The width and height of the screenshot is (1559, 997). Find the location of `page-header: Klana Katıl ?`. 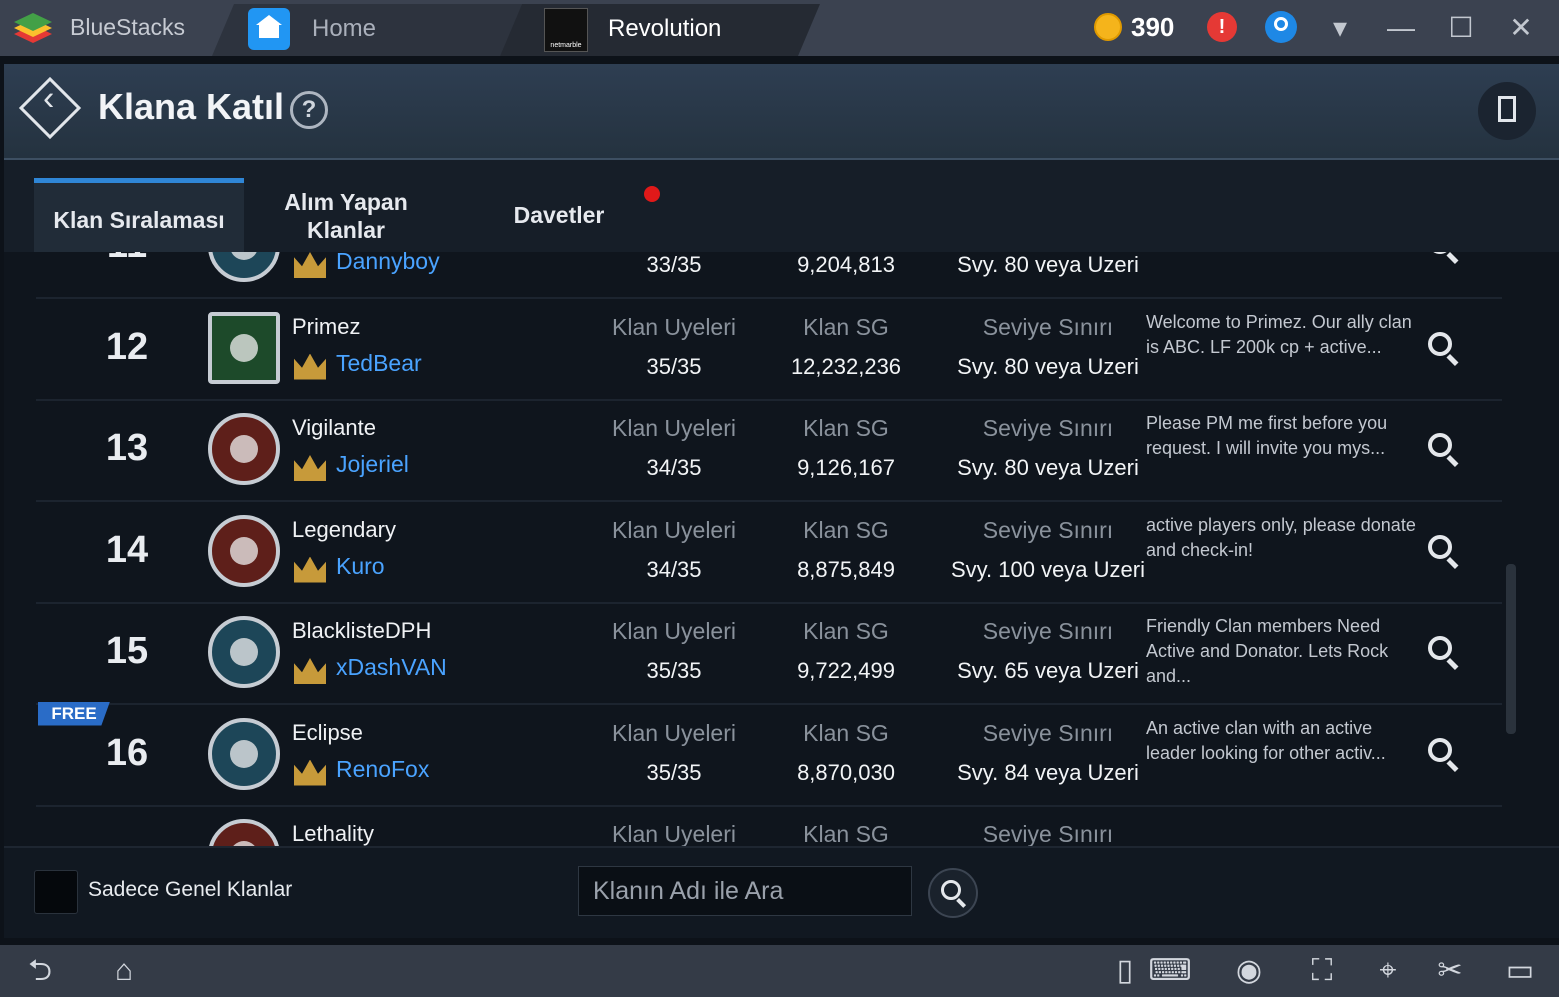

page-header: Klana Katıl ? is located at coordinates (781, 112).